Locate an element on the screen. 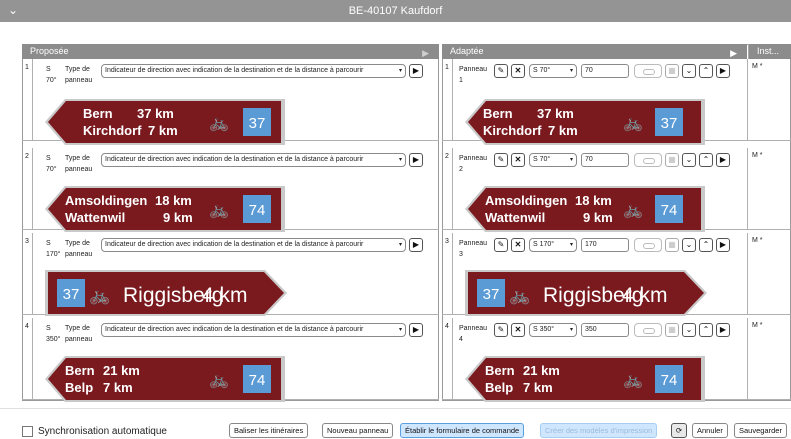  cancel-button: Annuler is located at coordinates (710, 430).